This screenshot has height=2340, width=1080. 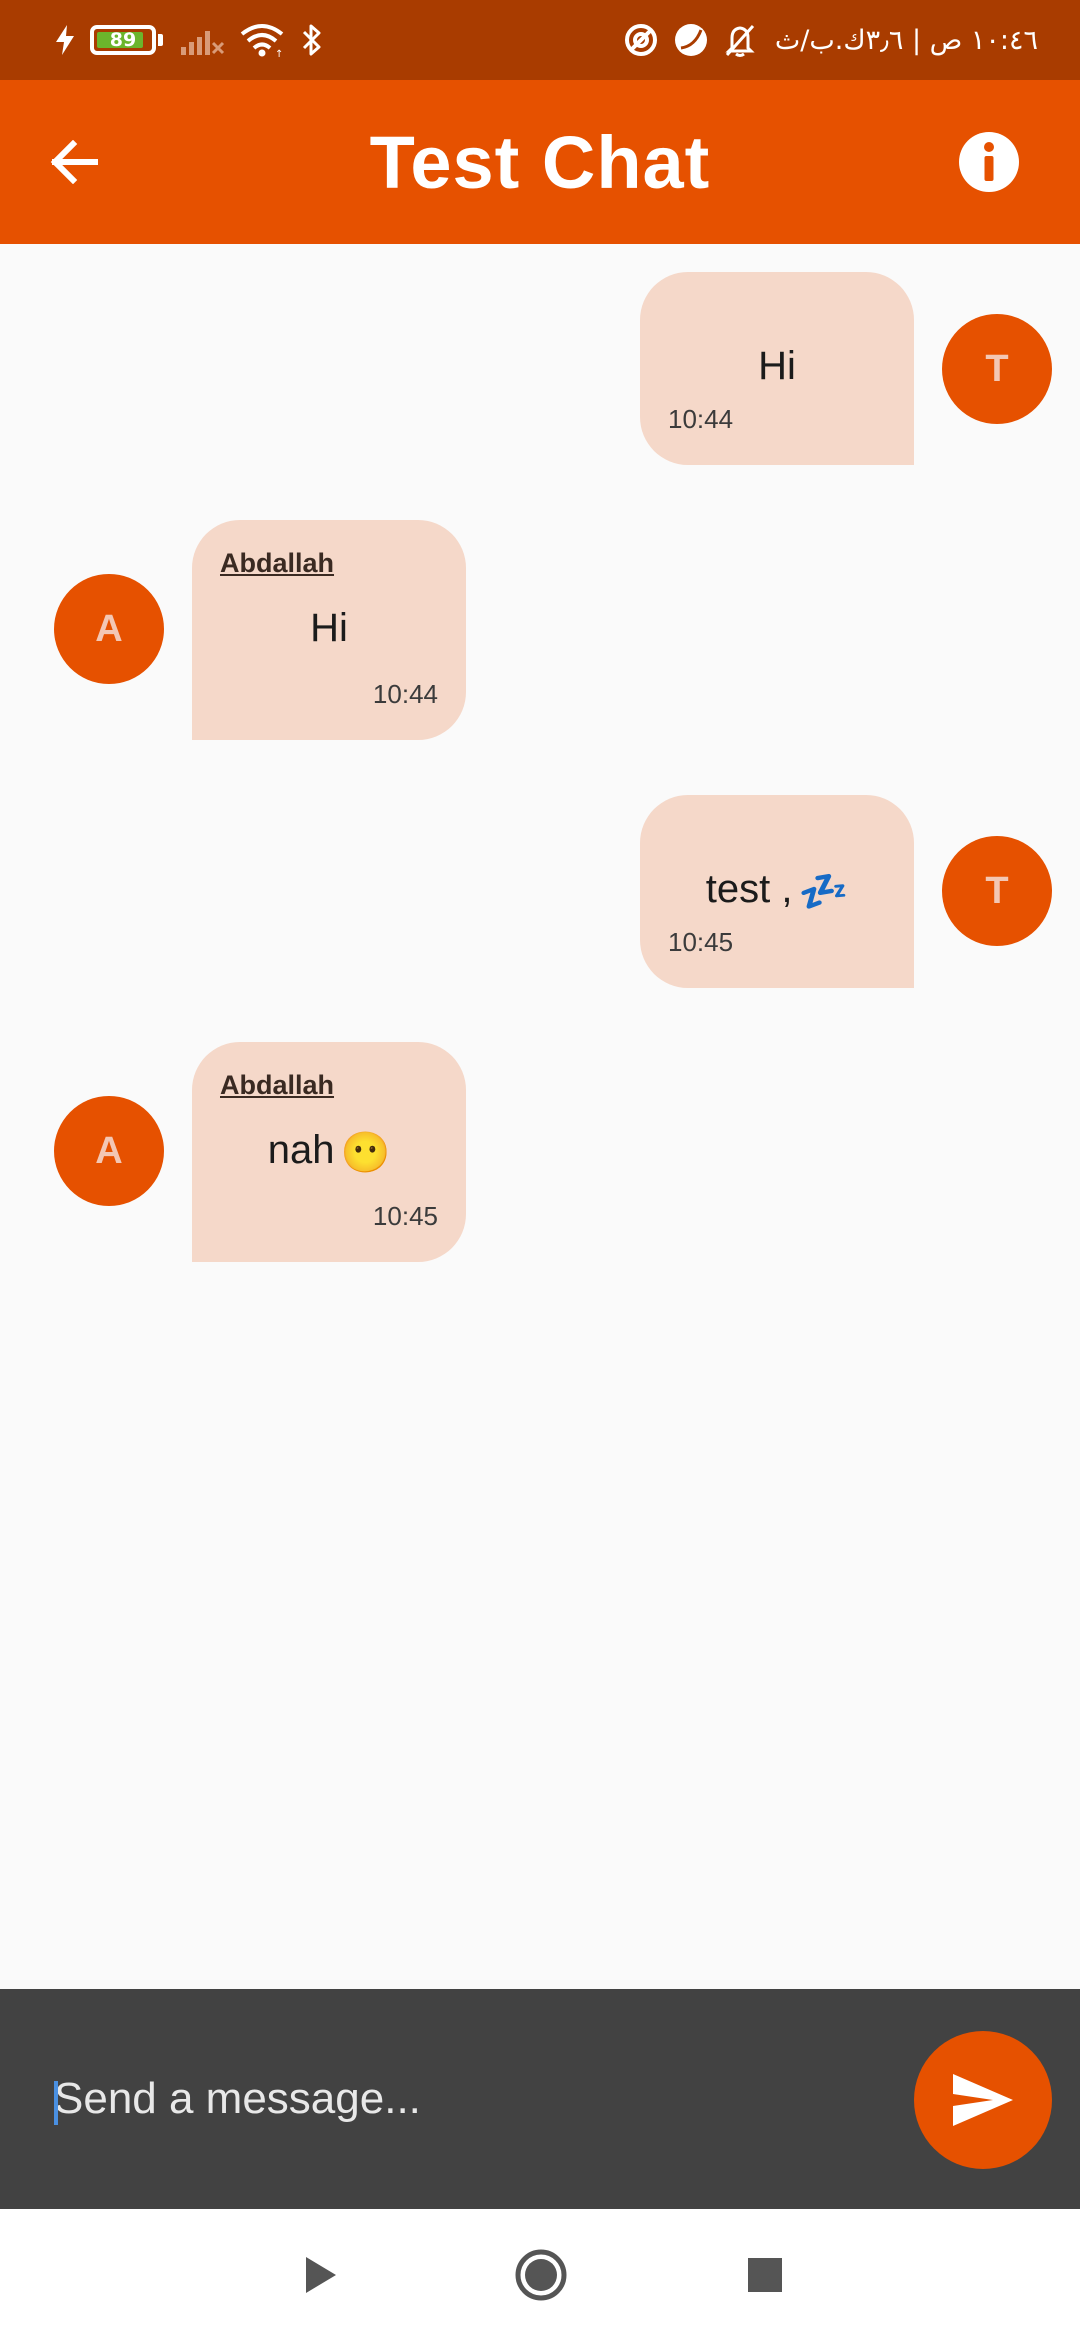 What do you see at coordinates (823, 891) in the screenshot?
I see `zzz-emoji: 💤` at bounding box center [823, 891].